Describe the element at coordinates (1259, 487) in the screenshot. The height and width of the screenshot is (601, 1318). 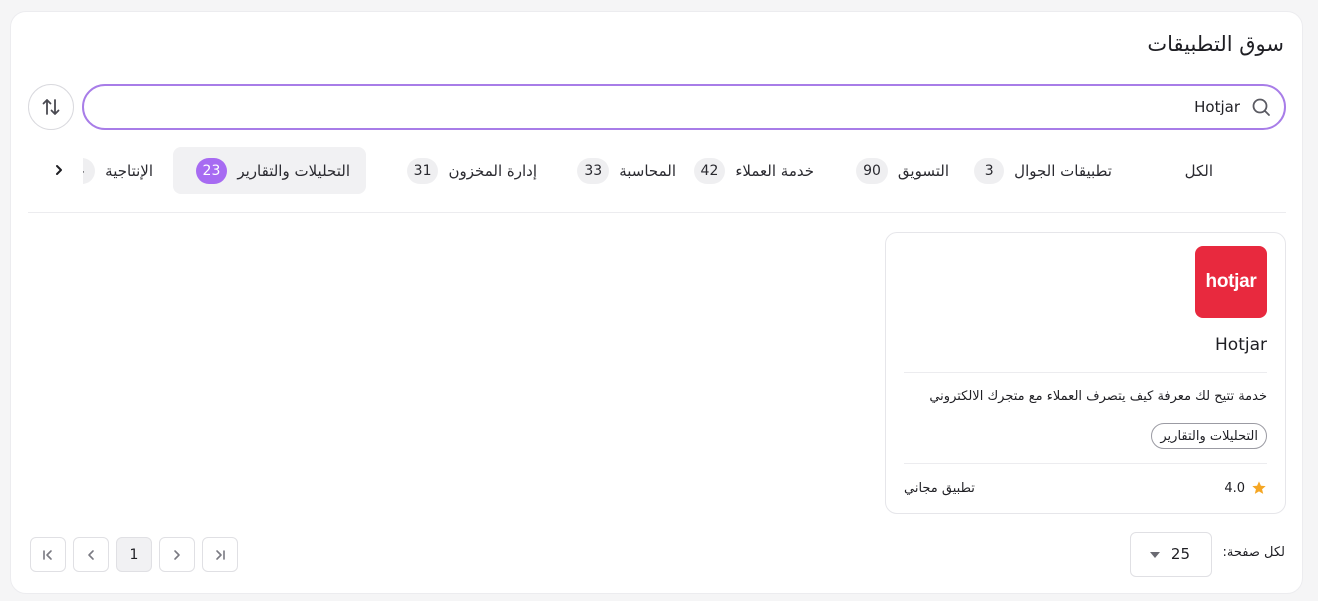
I see `star-icon` at that location.